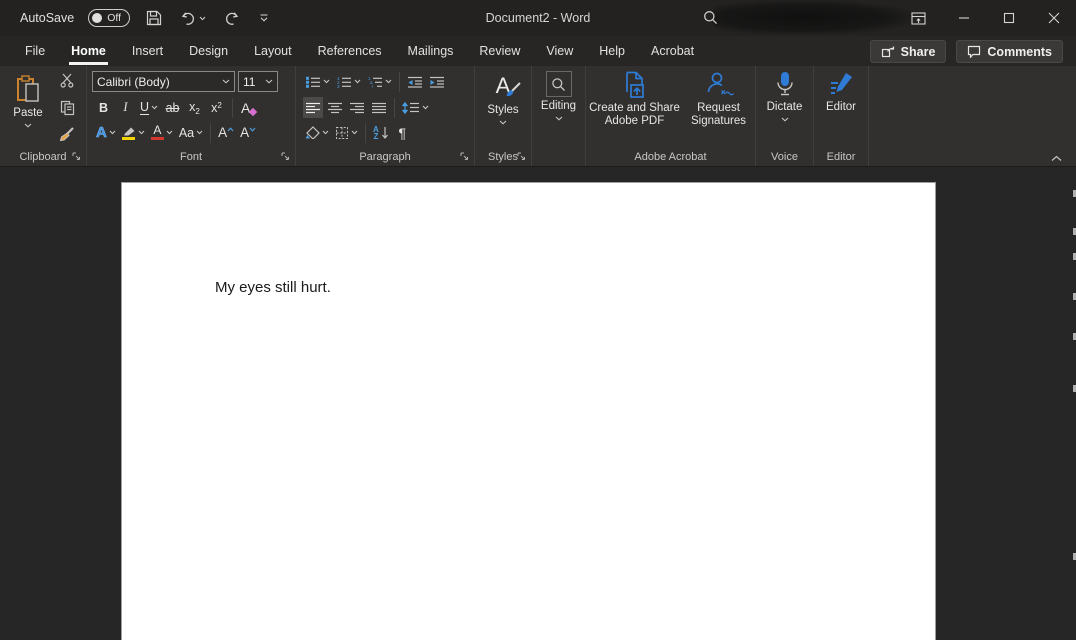 The height and width of the screenshot is (640, 1076). What do you see at coordinates (375, 82) in the screenshot?
I see `multilevel-list-icon: 1ai` at bounding box center [375, 82].